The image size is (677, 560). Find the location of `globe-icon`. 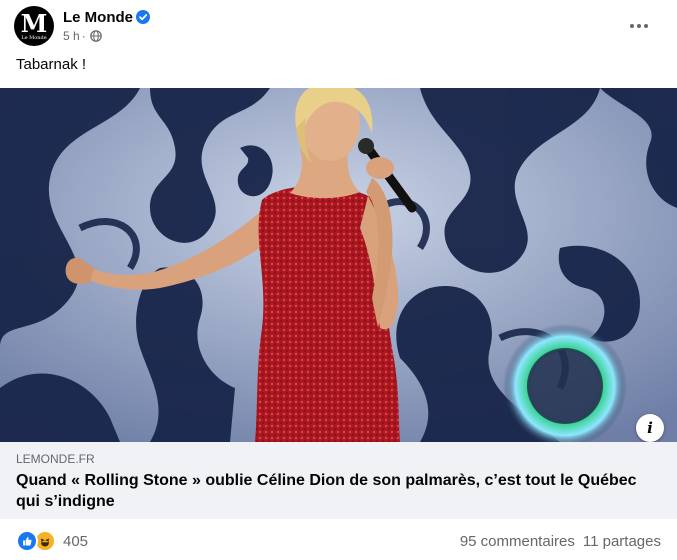

globe-icon is located at coordinates (95, 36).